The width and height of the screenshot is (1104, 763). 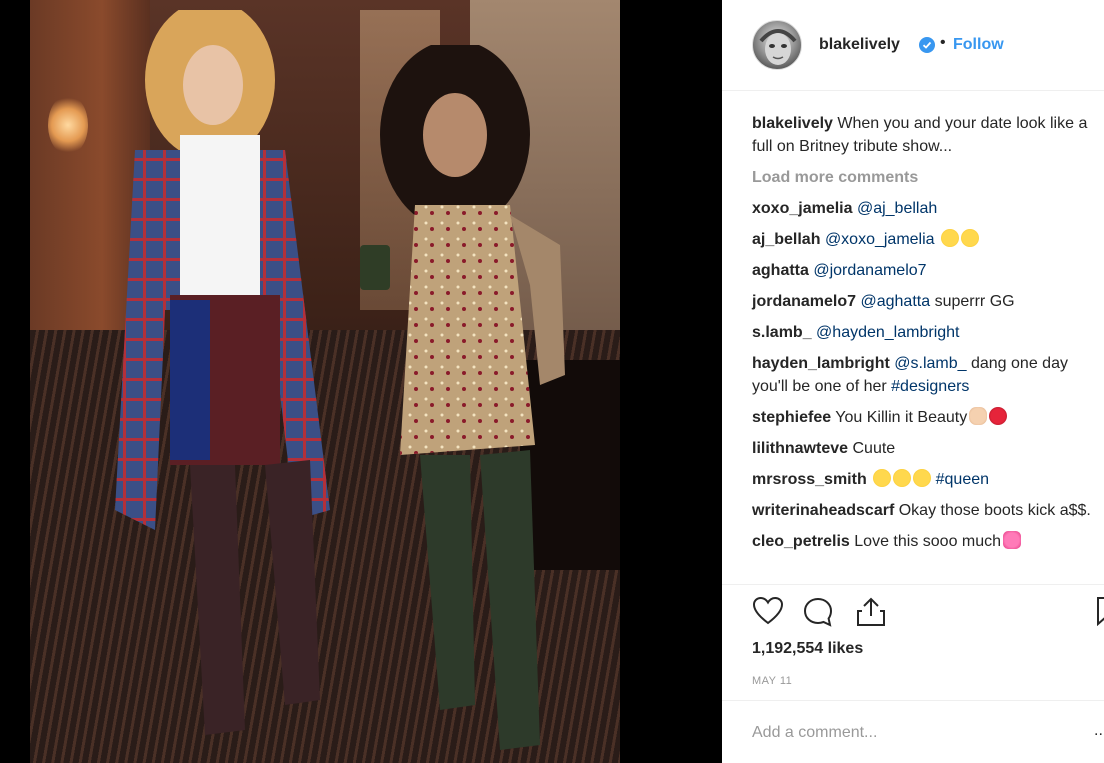 What do you see at coordinates (782, 332) in the screenshot?
I see `comment-username: s.lamb_` at bounding box center [782, 332].